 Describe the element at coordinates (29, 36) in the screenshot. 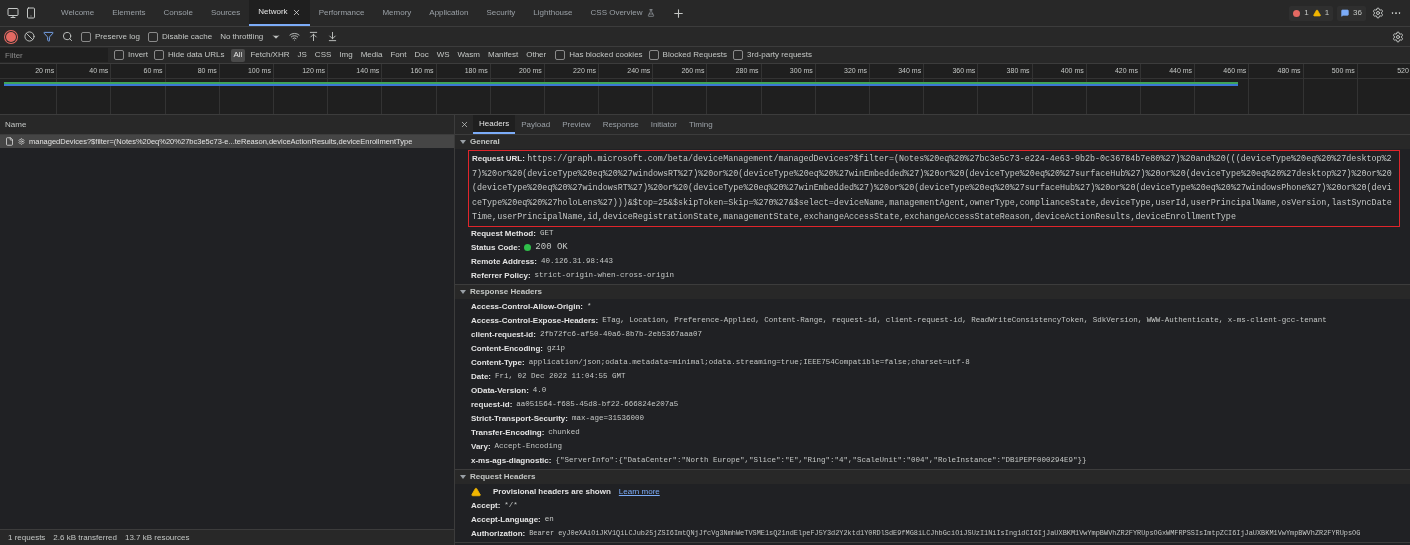

I see `clear-icon` at that location.